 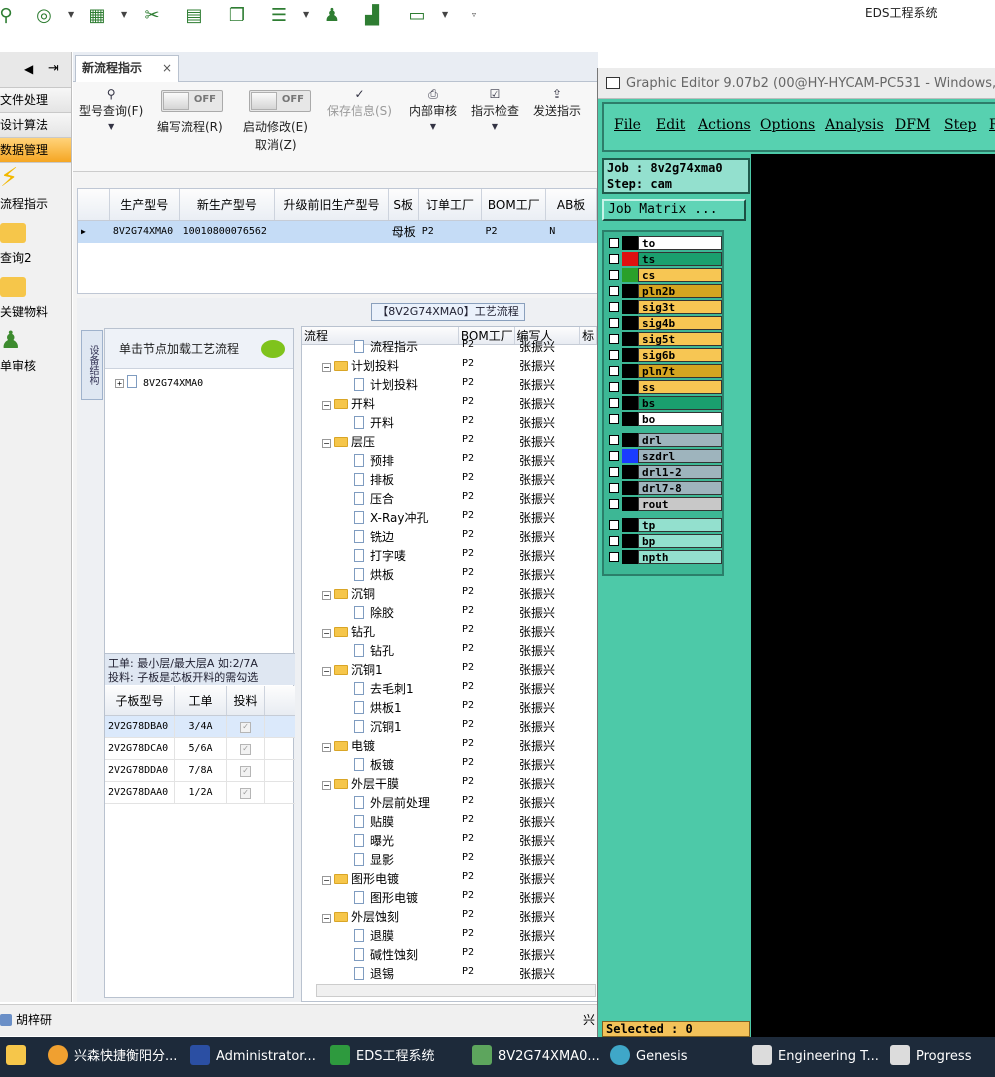 I want to click on col-header: 订单工厂, so click(x=451, y=204).